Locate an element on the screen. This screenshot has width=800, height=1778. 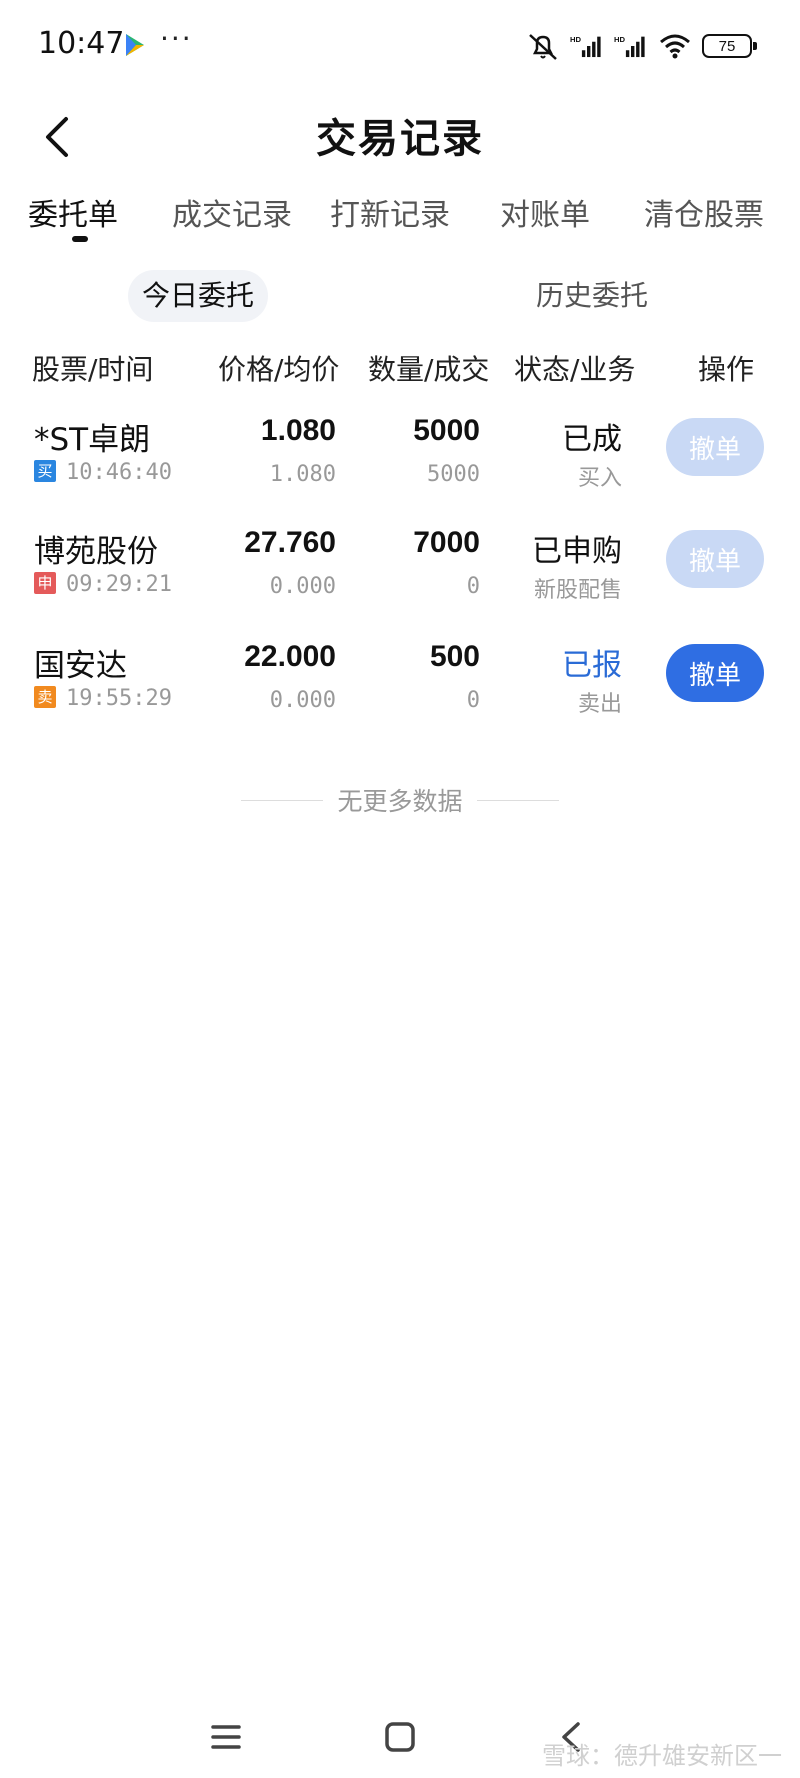
tab-active-indicator is located at coordinates (80, 239).